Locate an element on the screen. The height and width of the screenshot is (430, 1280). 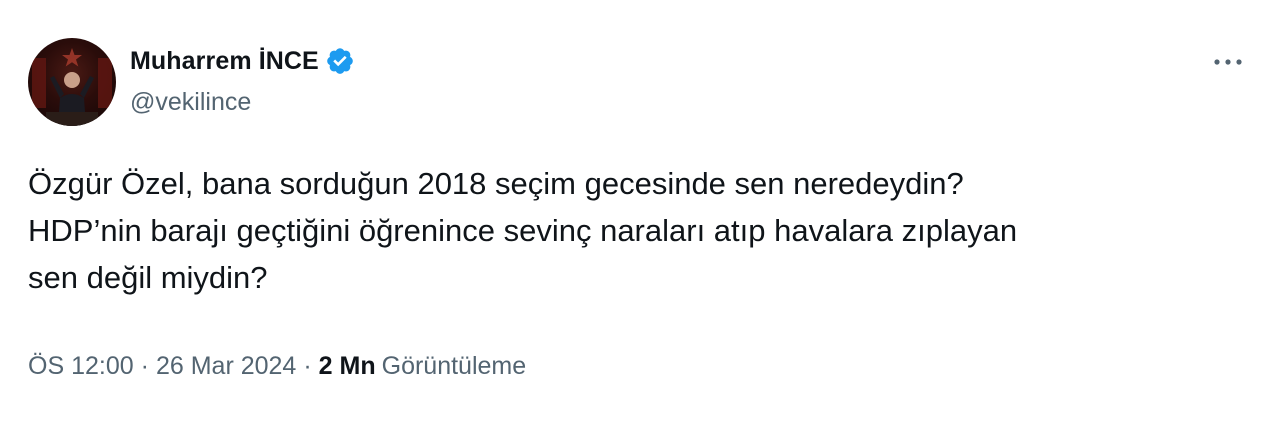
more-options-button is located at coordinates (1228, 62).